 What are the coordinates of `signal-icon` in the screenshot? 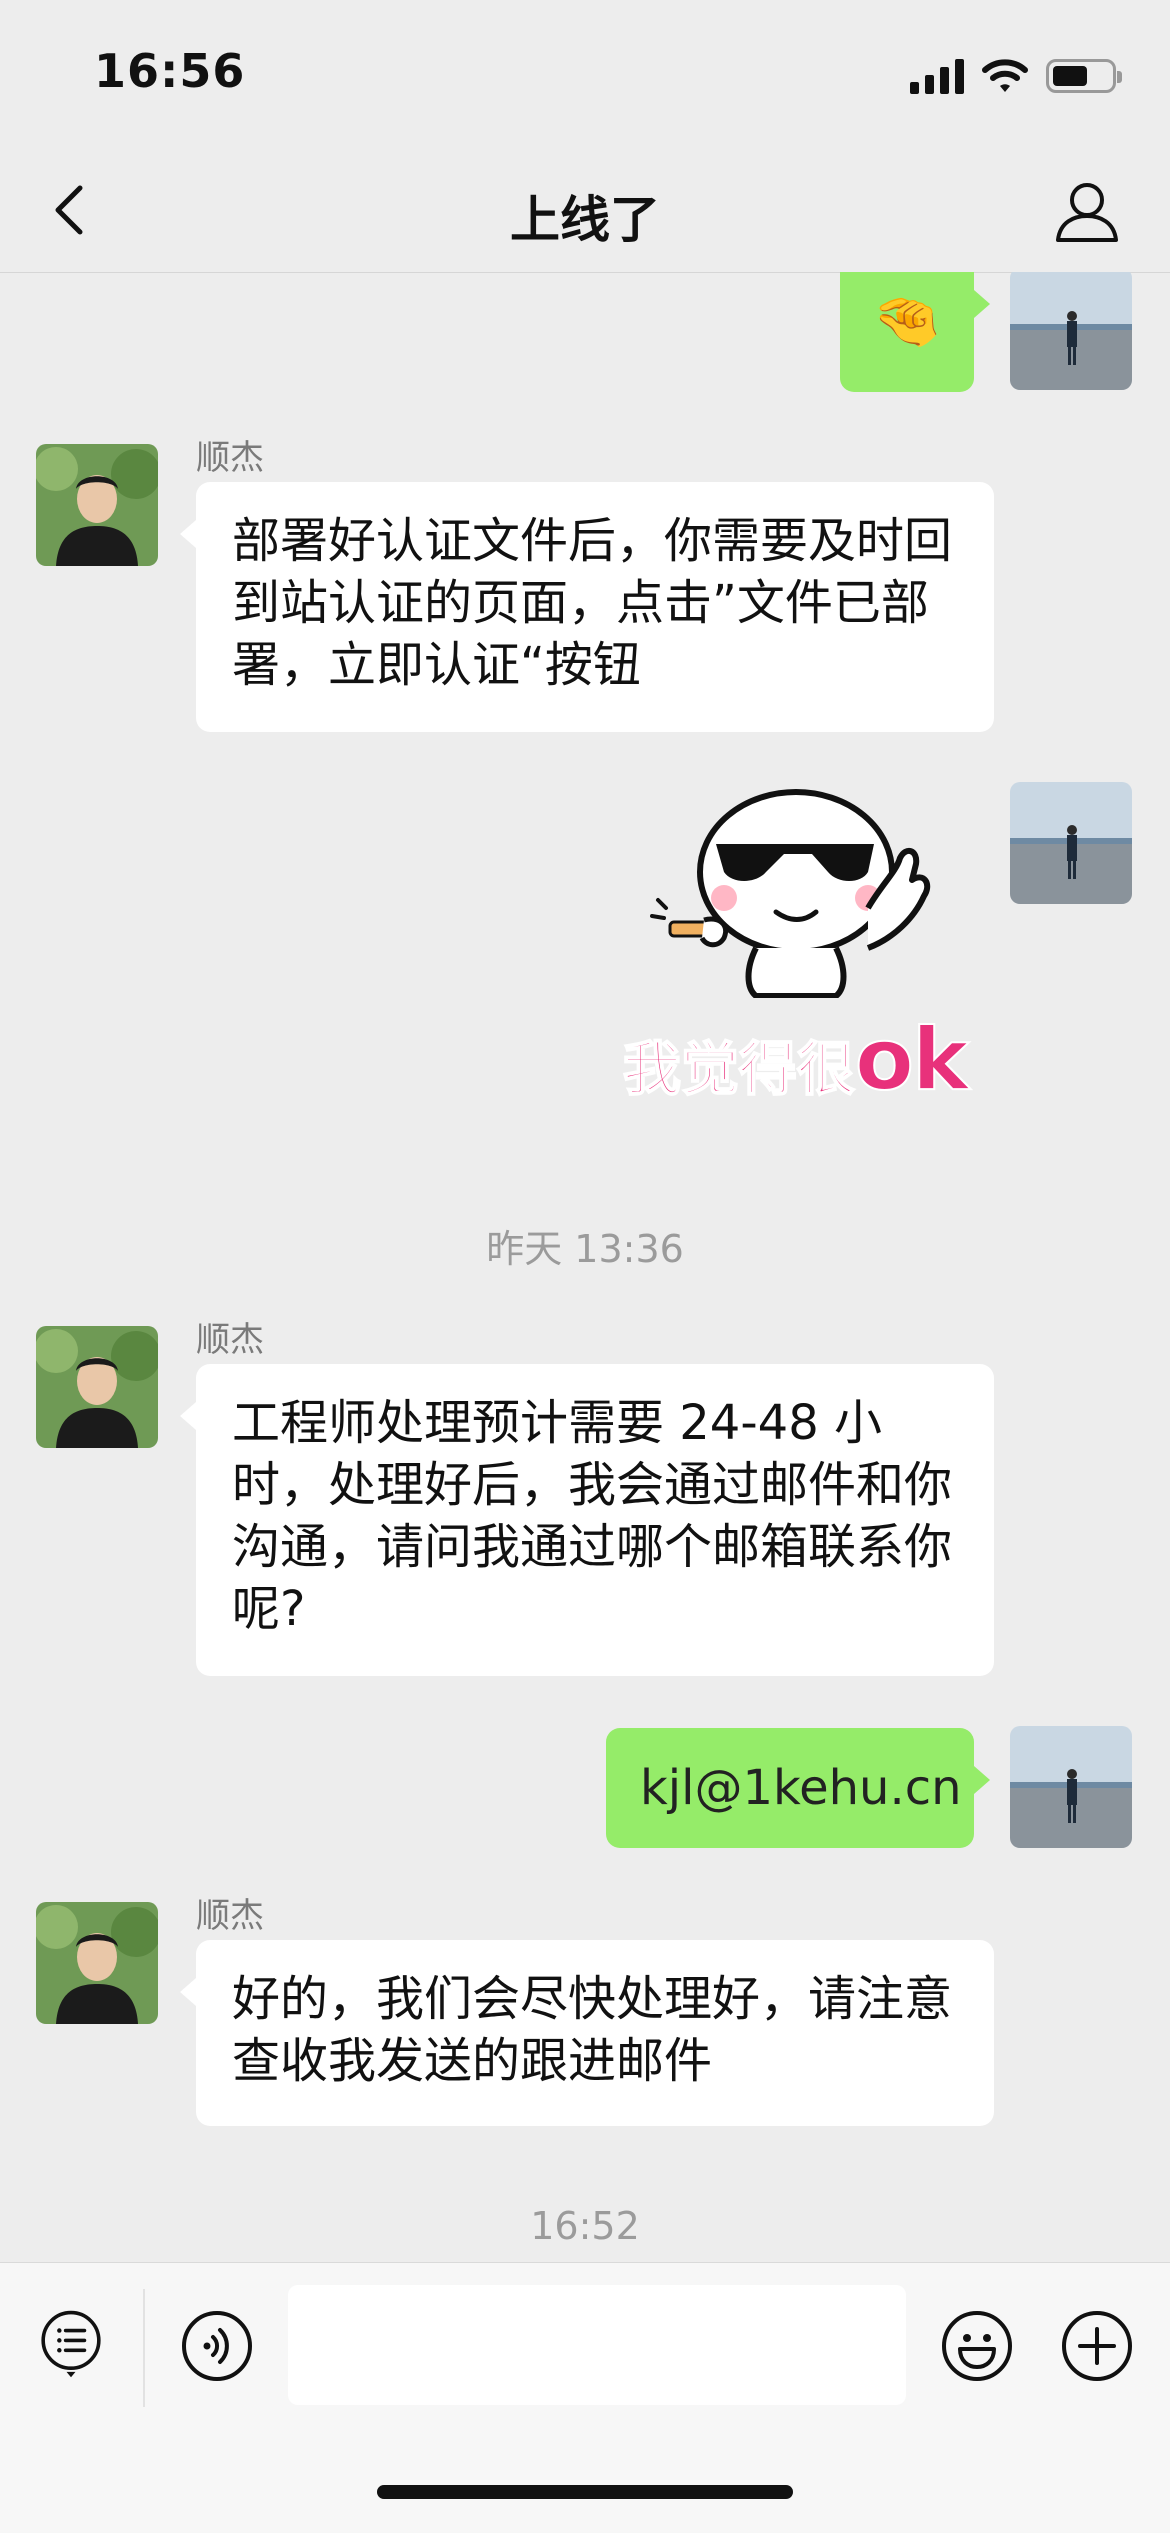 It's located at (937, 76).